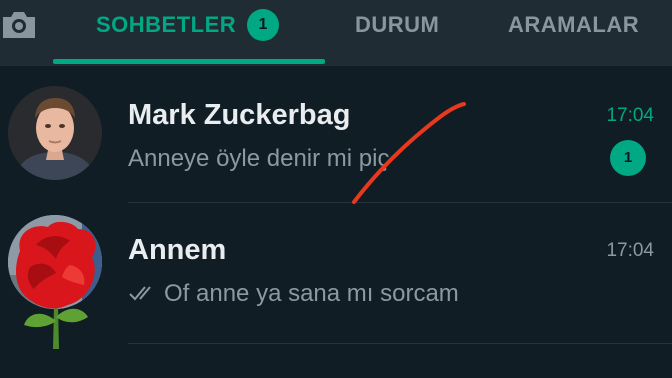 This screenshot has width=672, height=378. I want to click on chat-preview-text: Of anne ya sana mı sorcam, so click(311, 293).